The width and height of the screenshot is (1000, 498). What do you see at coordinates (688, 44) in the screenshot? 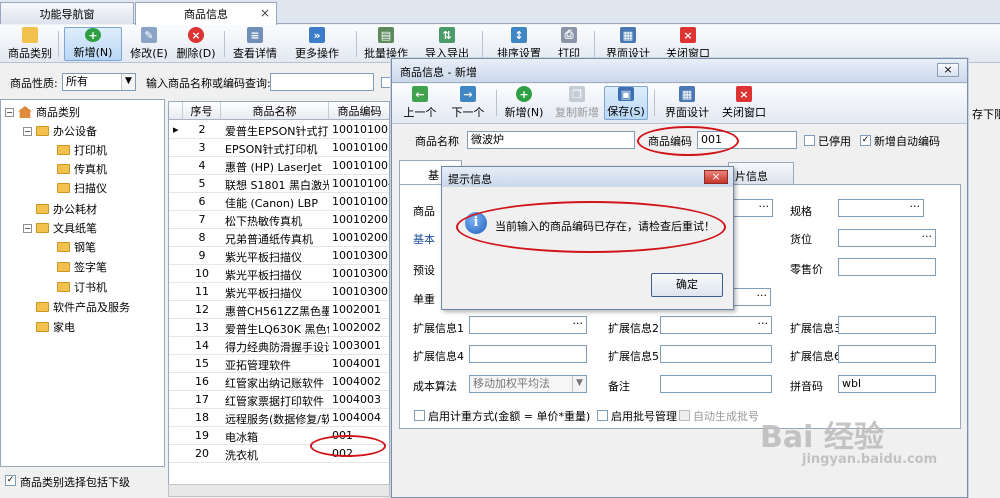
I see `close-window-button: × 关闭窗口` at bounding box center [688, 44].